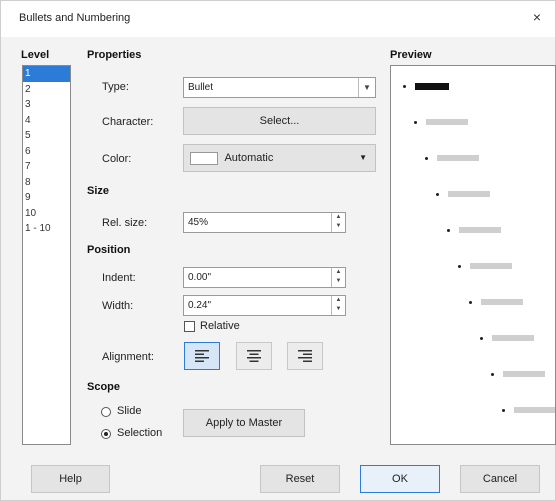  I want to click on apply-to-master-label: Apply to Master, so click(244, 423).